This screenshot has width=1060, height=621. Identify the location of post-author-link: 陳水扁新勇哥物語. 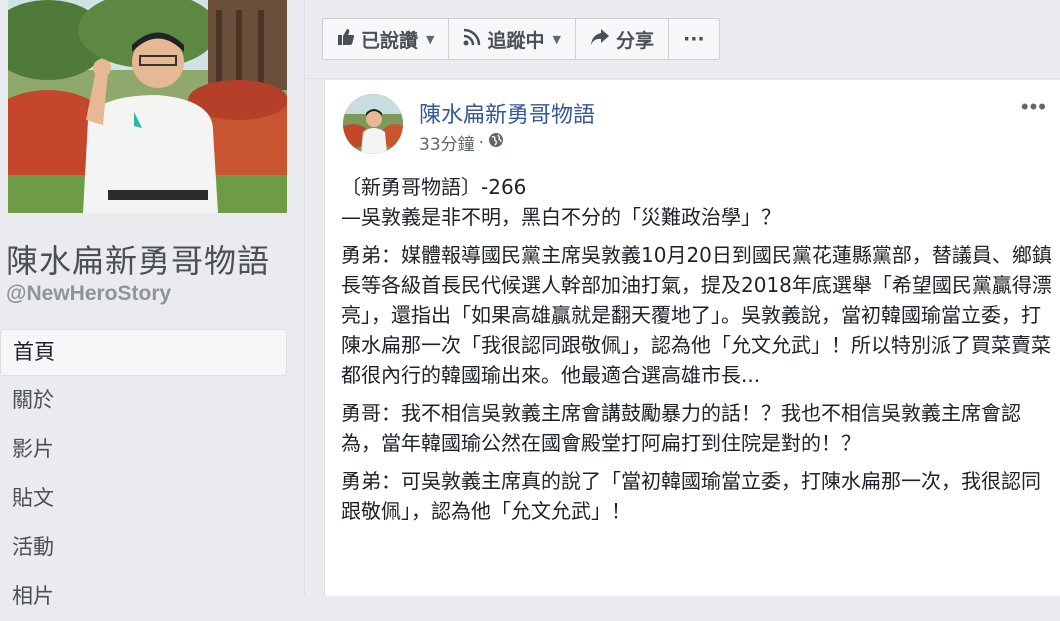
(507, 113).